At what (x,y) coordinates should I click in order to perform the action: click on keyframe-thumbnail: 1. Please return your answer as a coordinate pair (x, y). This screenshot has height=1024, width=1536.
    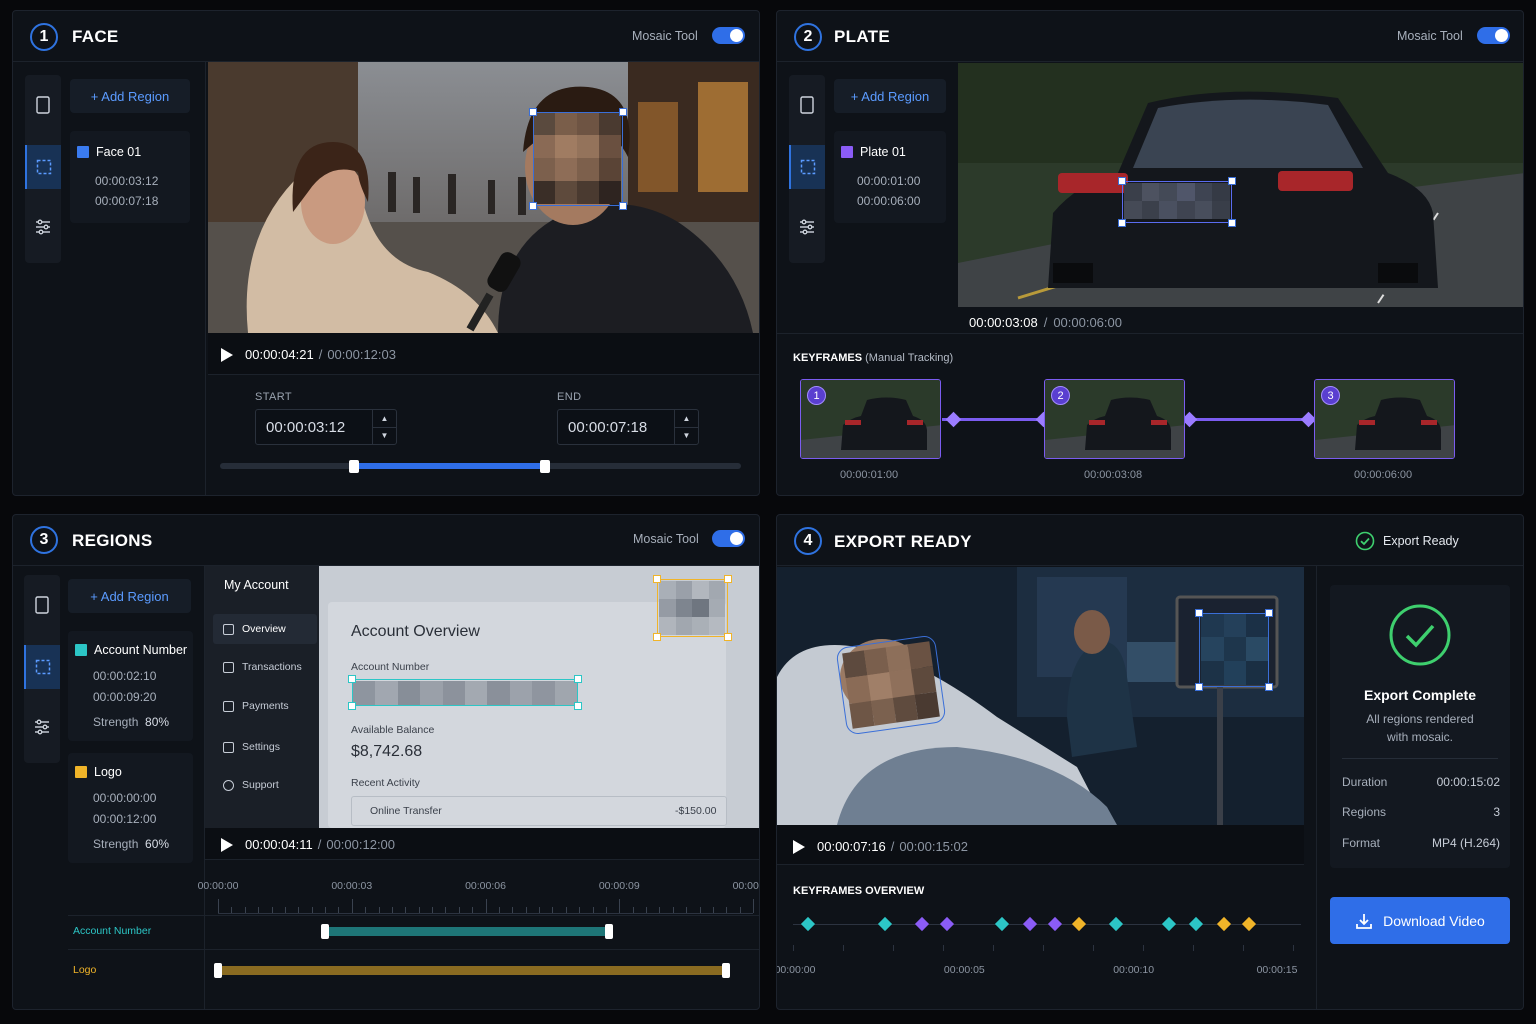
    Looking at the image, I should click on (870, 419).